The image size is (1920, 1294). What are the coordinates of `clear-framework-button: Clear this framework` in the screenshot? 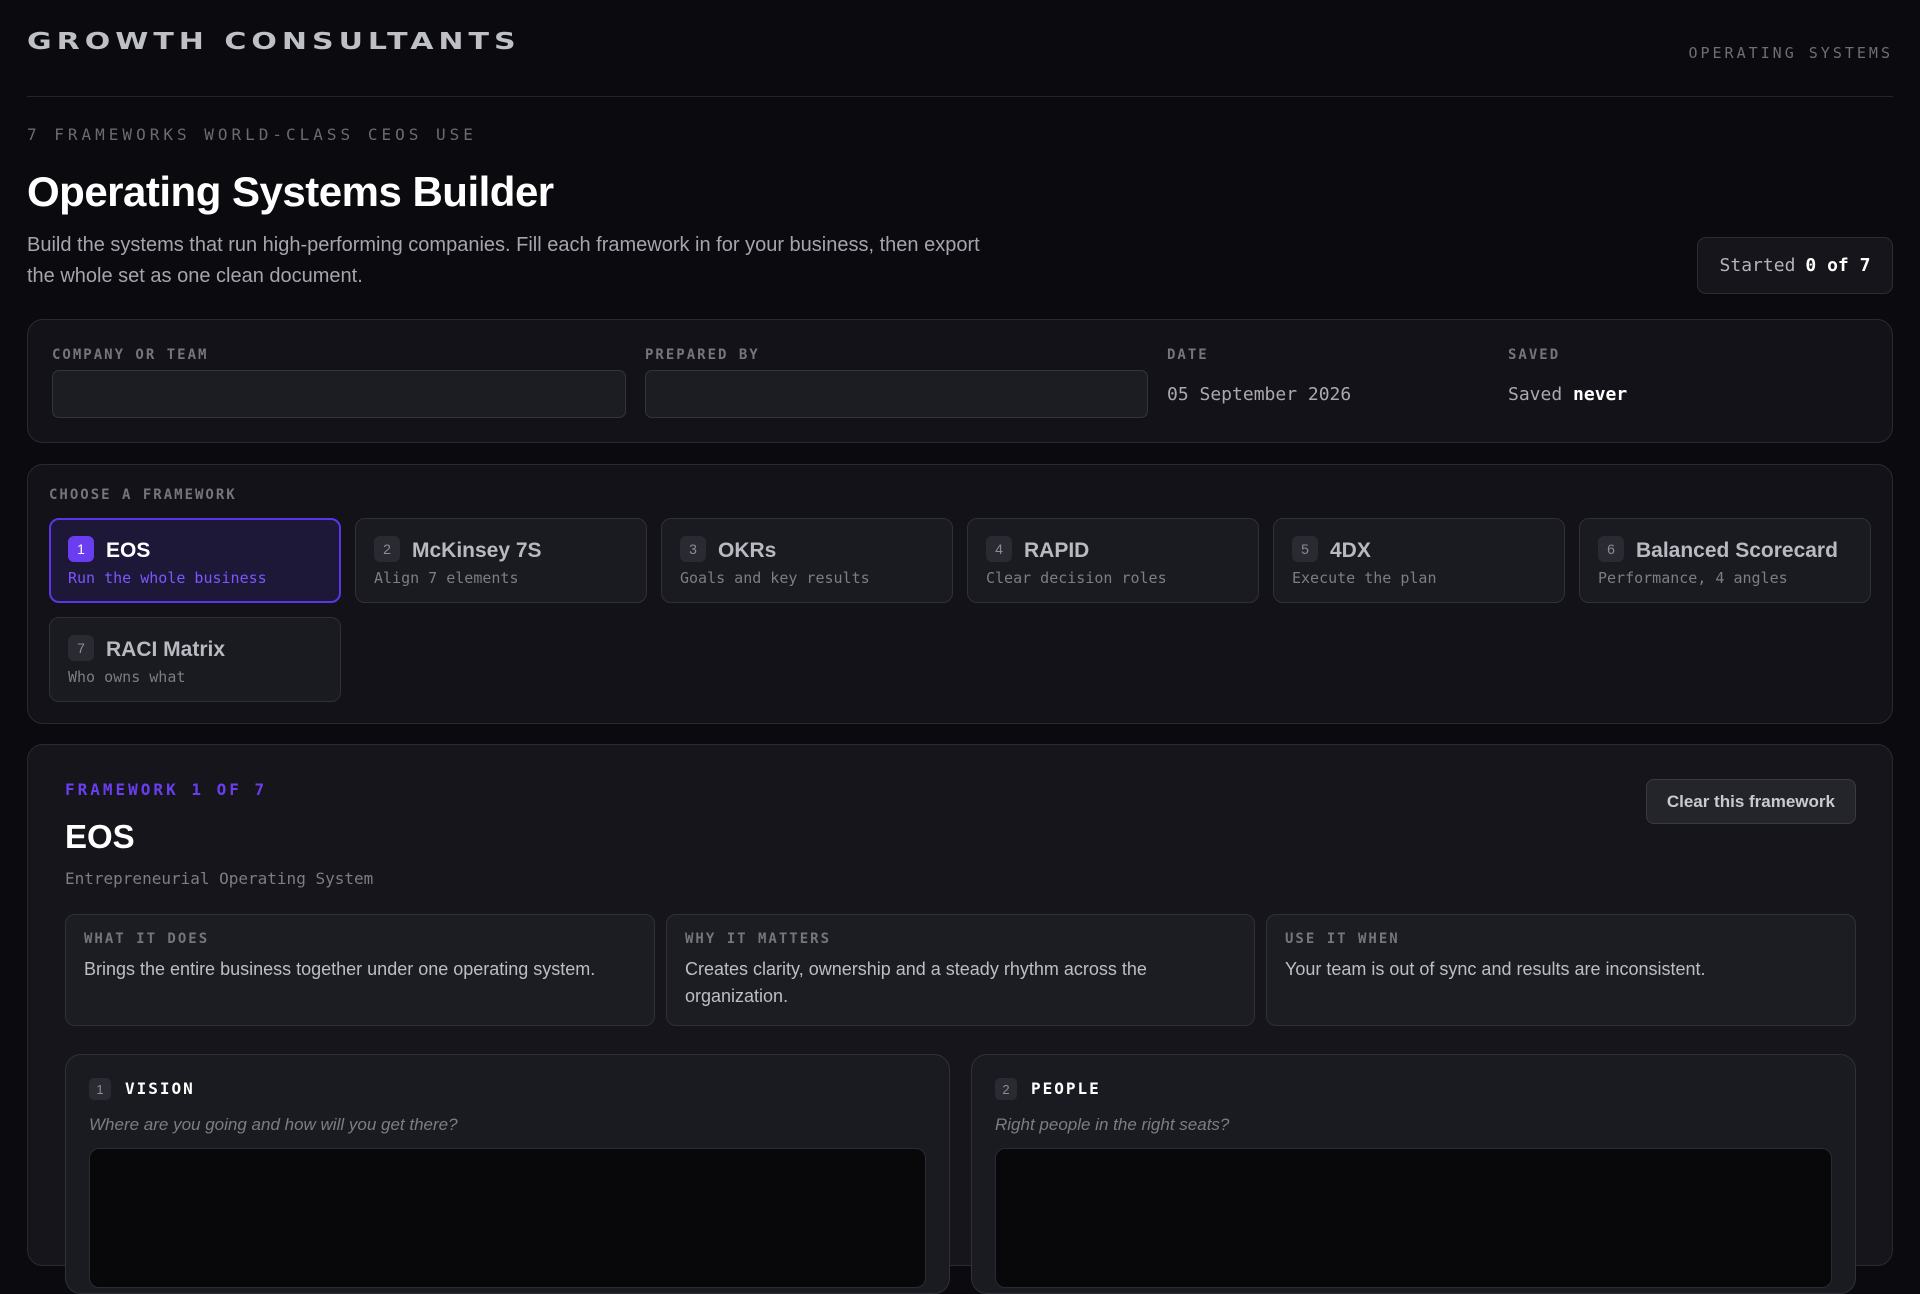 It's located at (1750, 801).